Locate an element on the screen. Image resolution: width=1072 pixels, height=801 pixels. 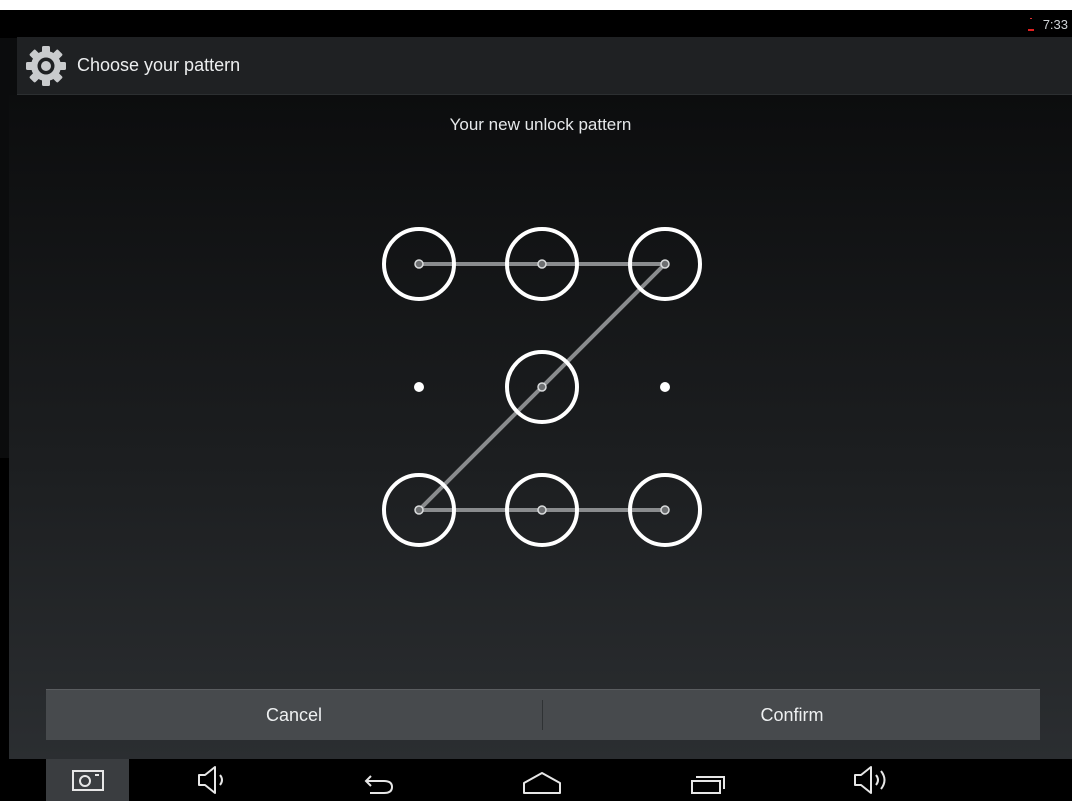
volume-down-button is located at coordinates (213, 780).